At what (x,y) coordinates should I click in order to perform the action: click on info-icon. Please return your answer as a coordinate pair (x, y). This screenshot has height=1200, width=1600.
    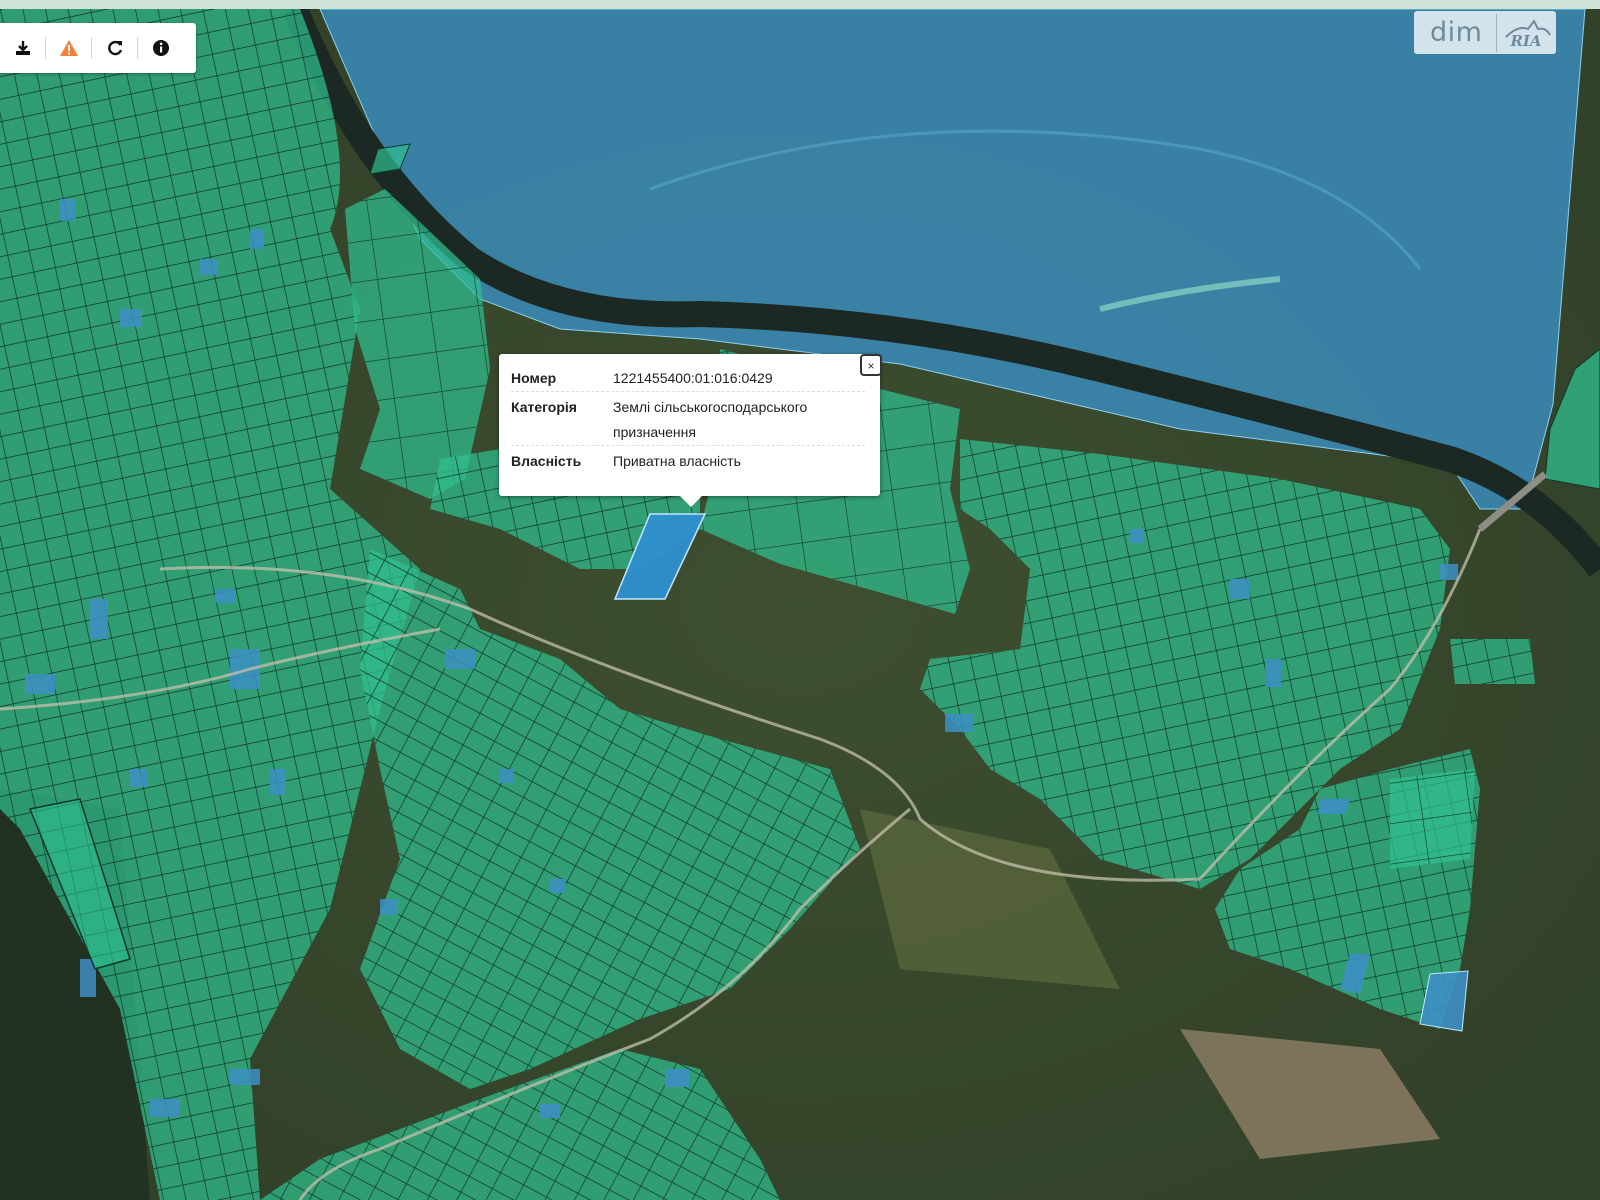
    Looking at the image, I should click on (160, 48).